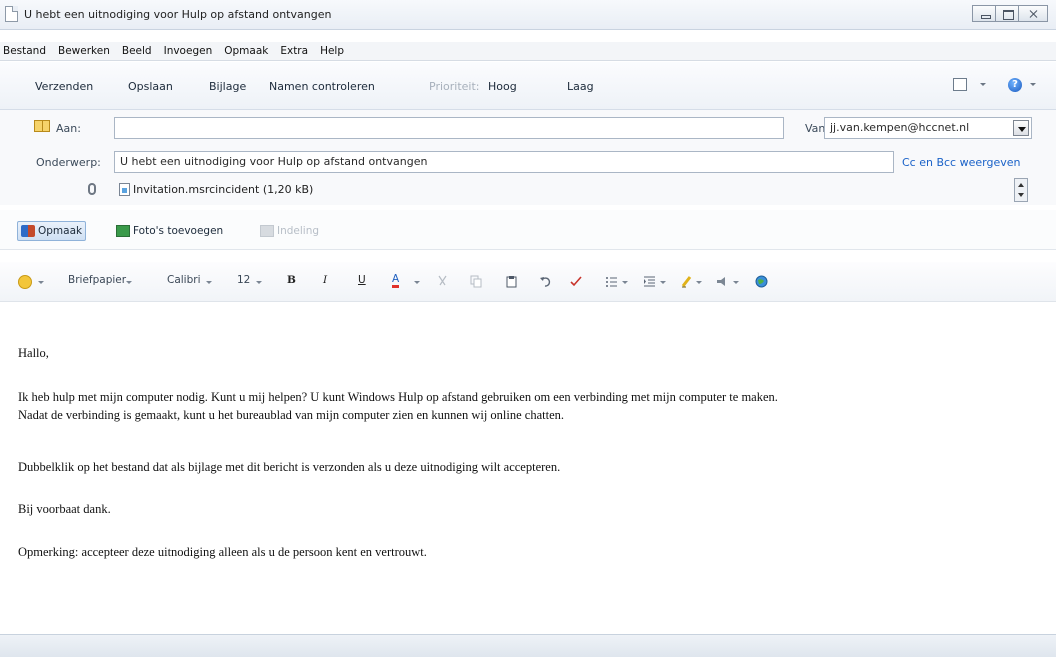 The image size is (1056, 657). What do you see at coordinates (291, 280) in the screenshot?
I see `bold-button: B` at bounding box center [291, 280].